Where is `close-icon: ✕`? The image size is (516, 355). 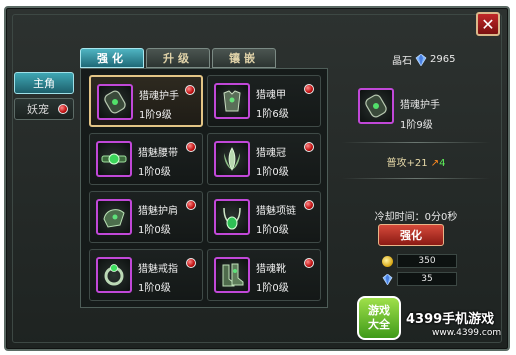 close-icon: ✕ is located at coordinates (488, 24).